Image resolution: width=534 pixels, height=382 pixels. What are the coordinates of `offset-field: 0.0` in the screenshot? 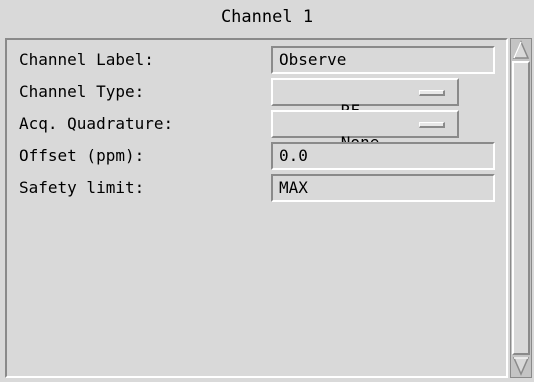 It's located at (383, 156).